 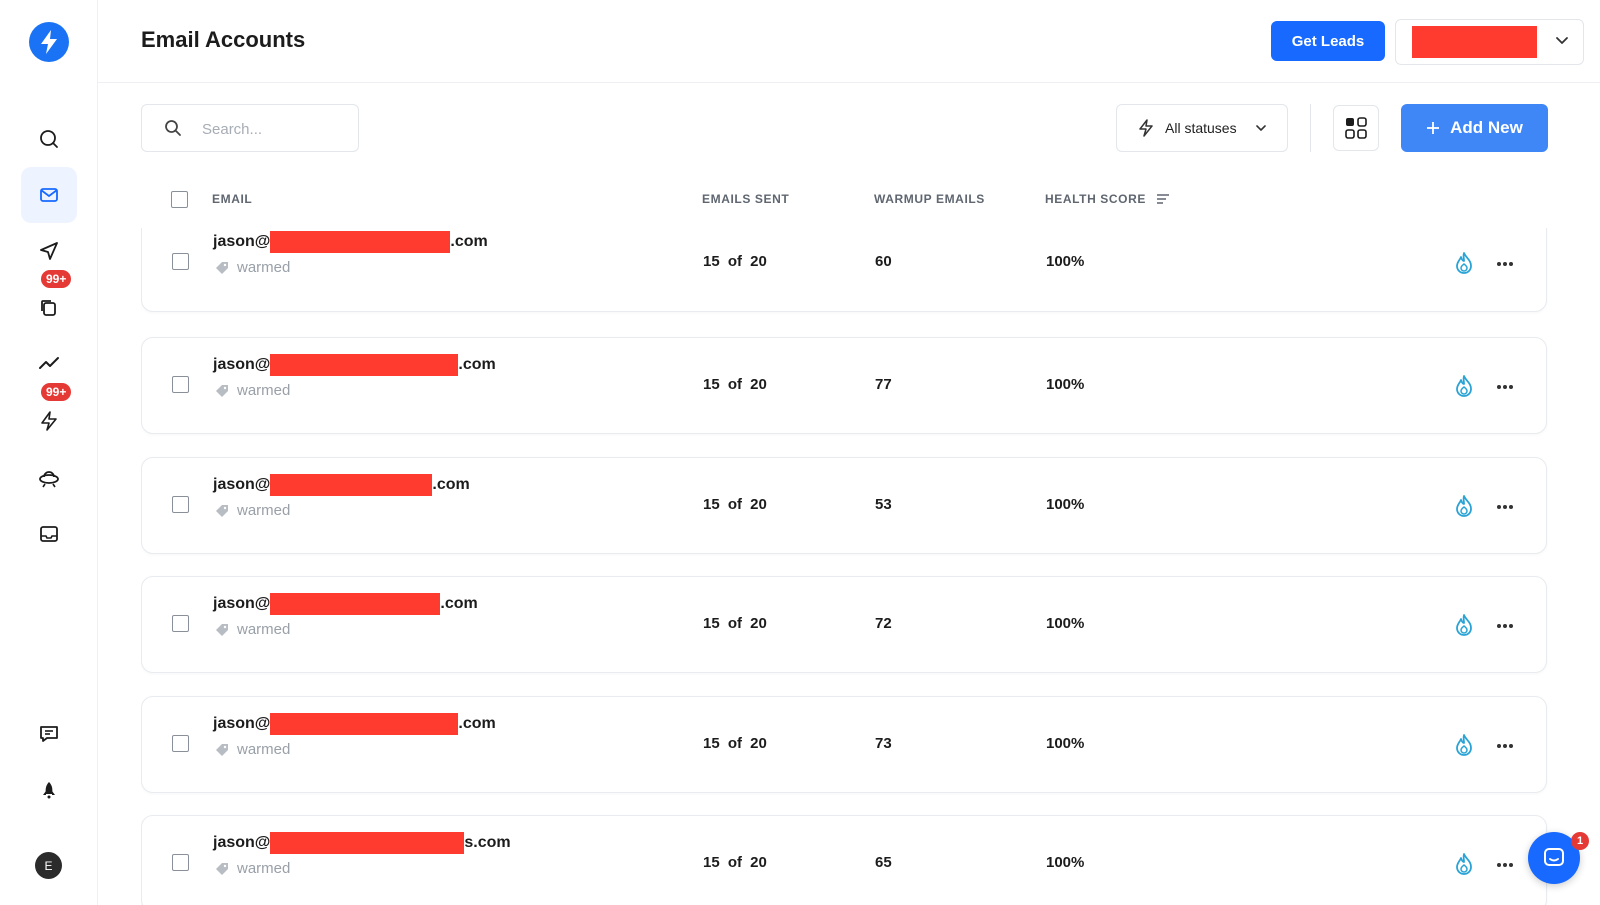 What do you see at coordinates (49, 734) in the screenshot?
I see `sidebar-item-feedback` at bounding box center [49, 734].